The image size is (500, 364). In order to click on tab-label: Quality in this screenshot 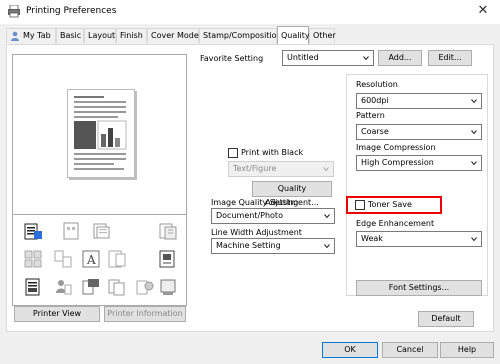, I will do `click(295, 35)`.